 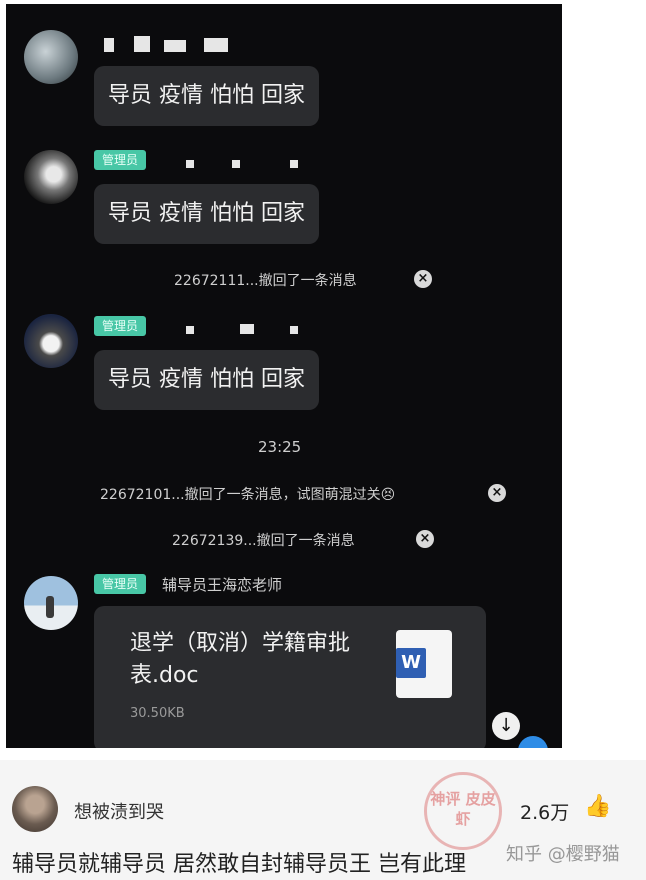 I want to click on floating-action-button, so click(x=533, y=742).